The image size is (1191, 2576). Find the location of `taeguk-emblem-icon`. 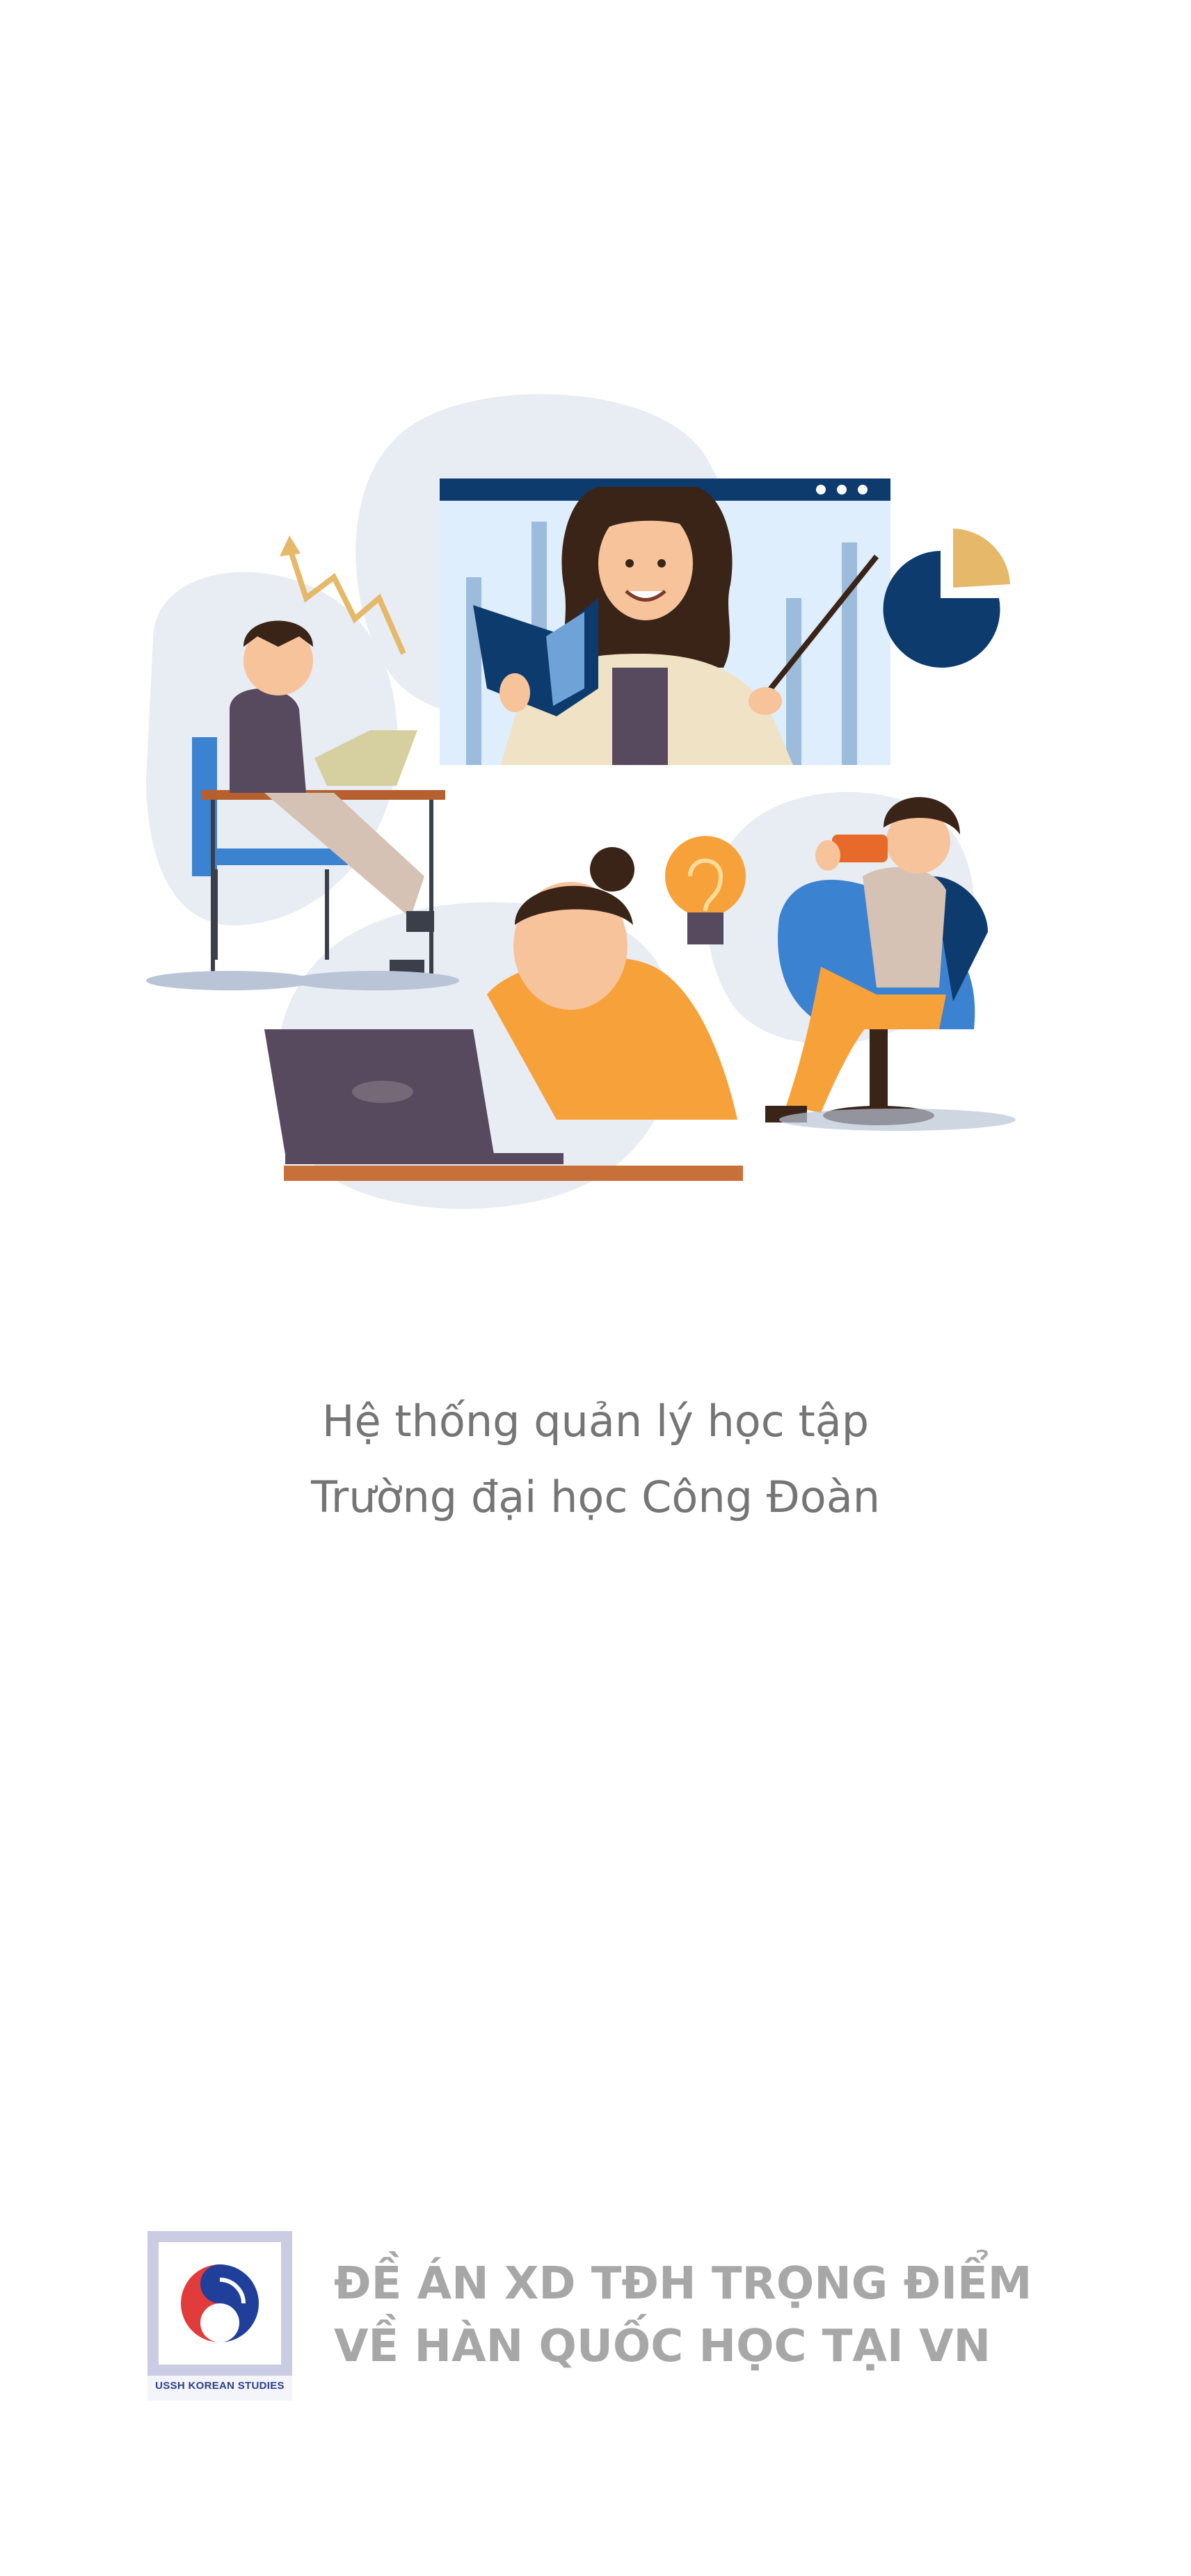

taeguk-emblem-icon is located at coordinates (220, 2303).